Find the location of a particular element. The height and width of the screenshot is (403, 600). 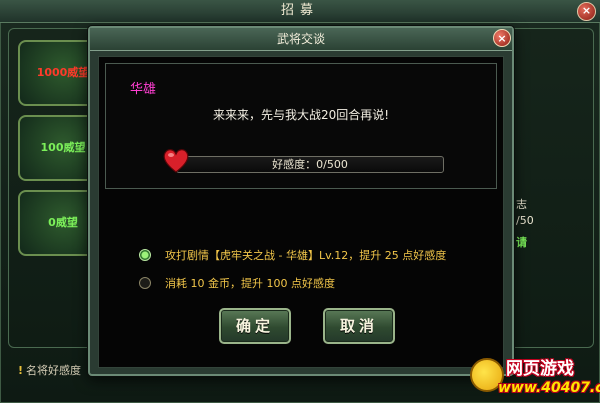

radio-attack-story is located at coordinates (145, 255).